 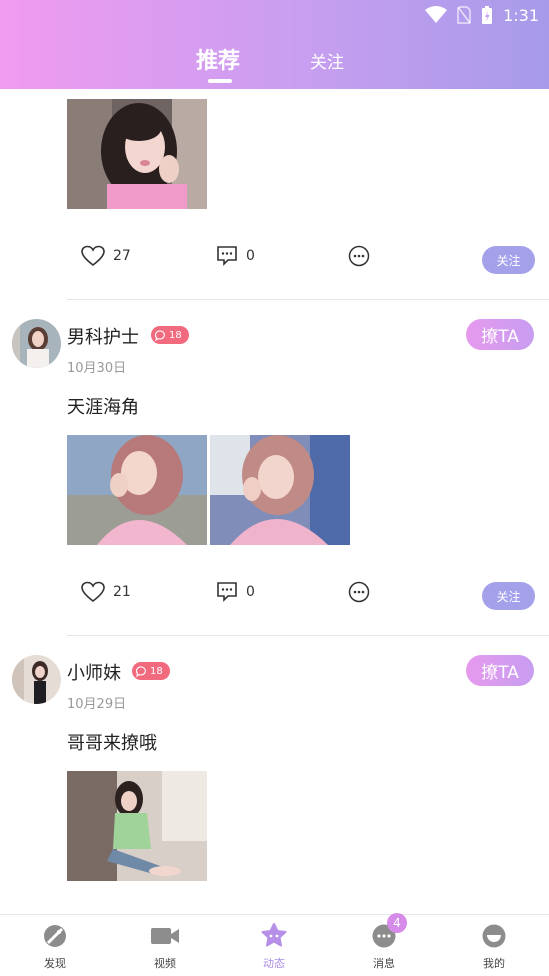 What do you see at coordinates (220, 81) in the screenshot?
I see `tab-underline` at bounding box center [220, 81].